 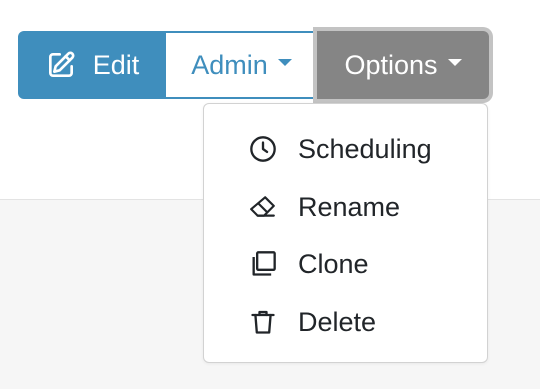 What do you see at coordinates (365, 148) in the screenshot?
I see `menu-item-label: Scheduling` at bounding box center [365, 148].